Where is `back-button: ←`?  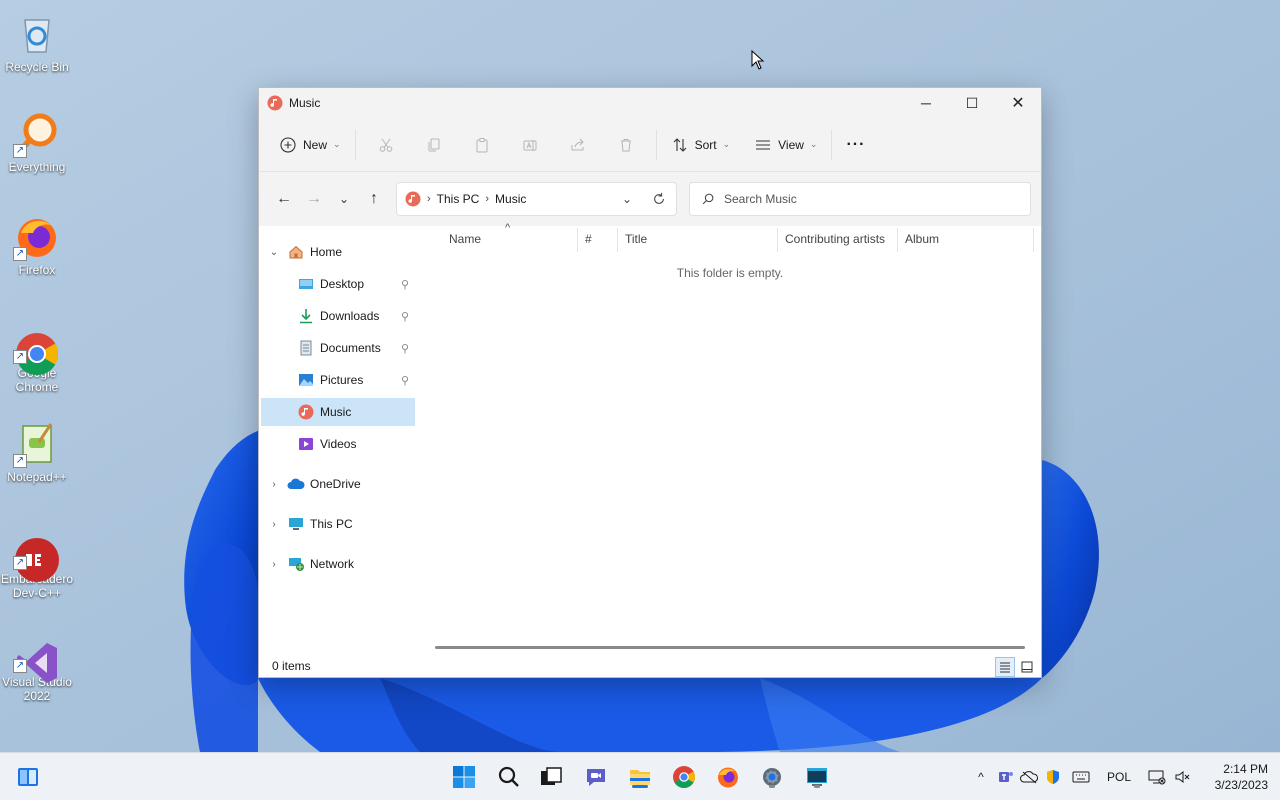 back-button: ← is located at coordinates (284, 199).